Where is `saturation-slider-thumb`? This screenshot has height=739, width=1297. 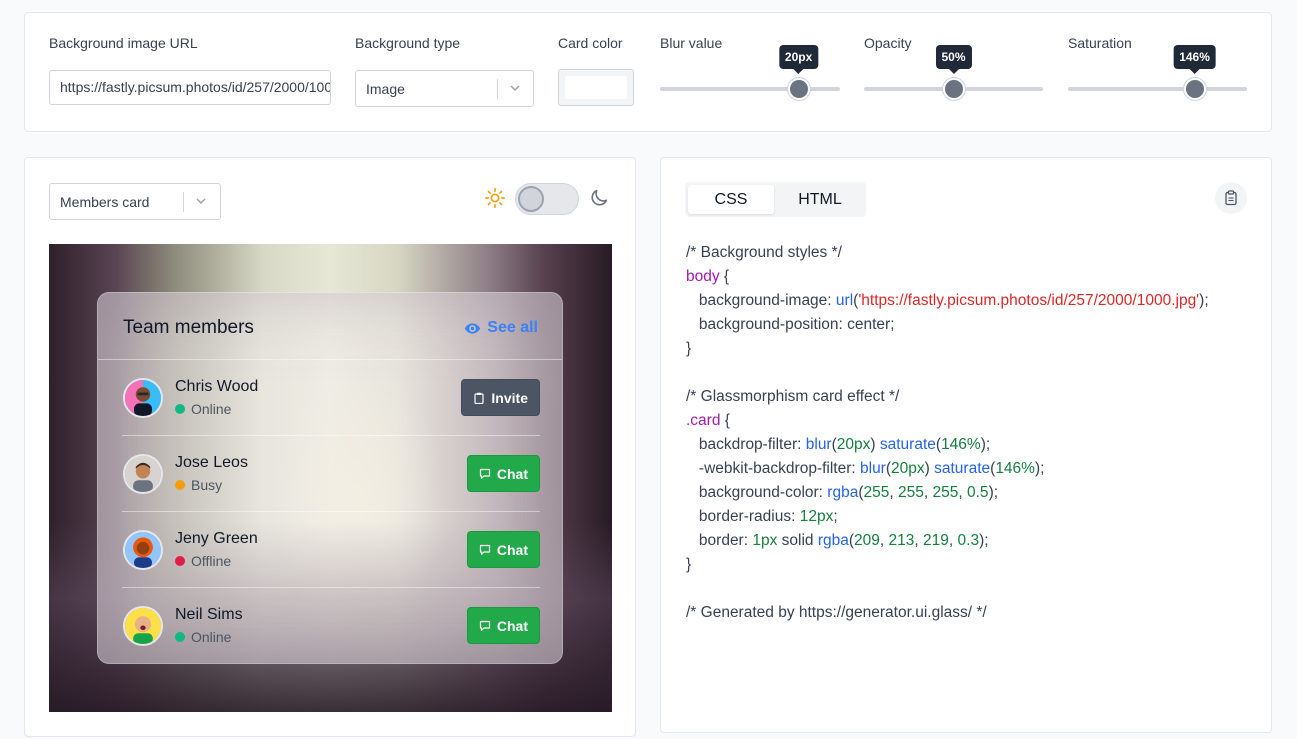
saturation-slider-thumb is located at coordinates (1194, 89).